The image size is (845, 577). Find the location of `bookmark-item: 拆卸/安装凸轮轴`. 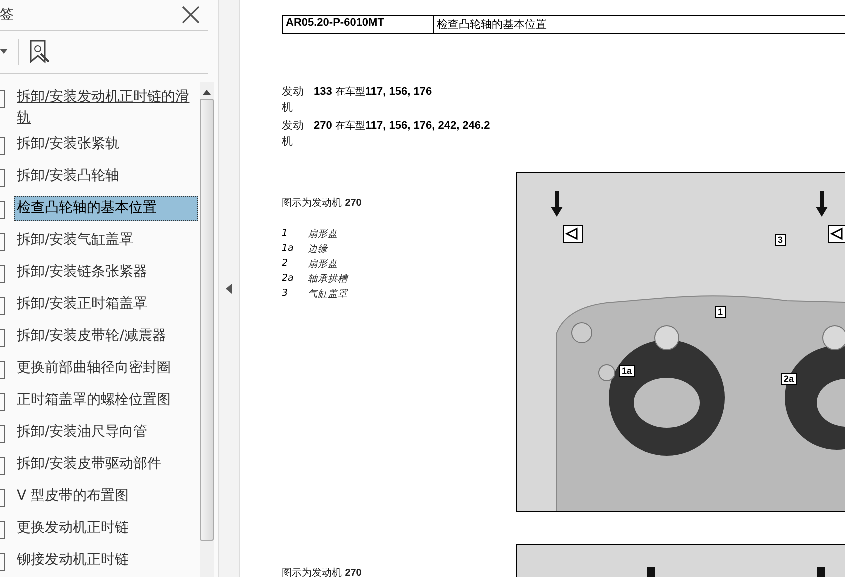

bookmark-item: 拆卸/安装凸轮轴 is located at coordinates (106, 176).